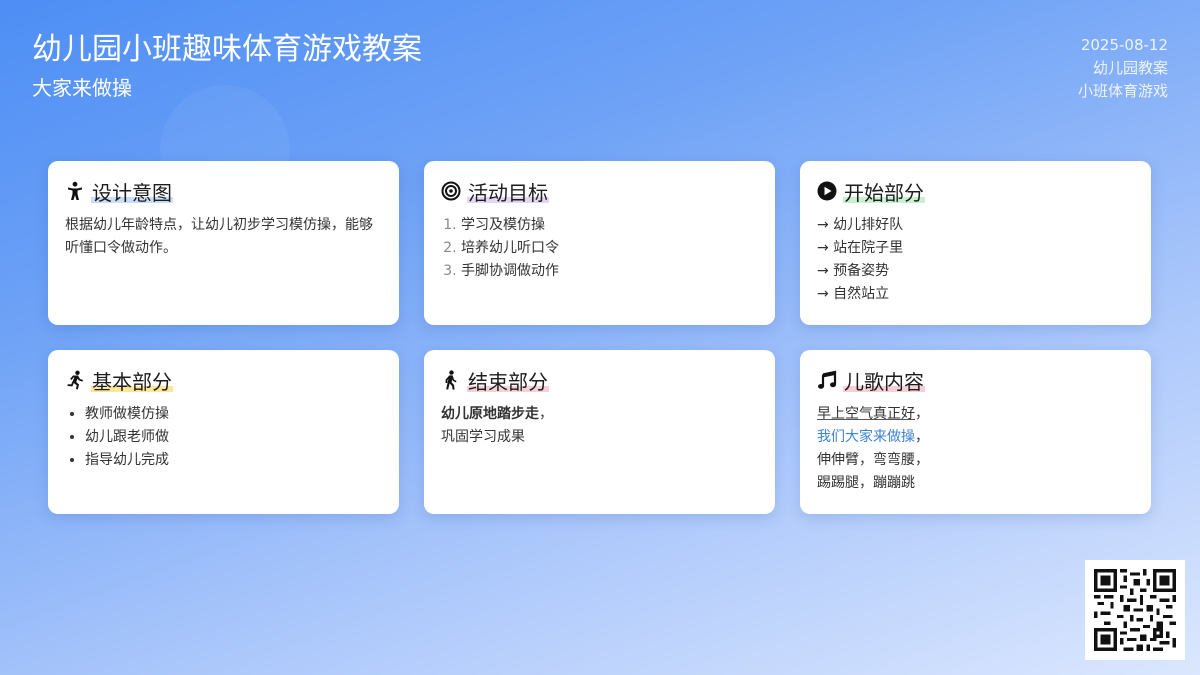 Image resolution: width=1200 pixels, height=675 pixels. I want to click on play-circle-icon, so click(827, 191).